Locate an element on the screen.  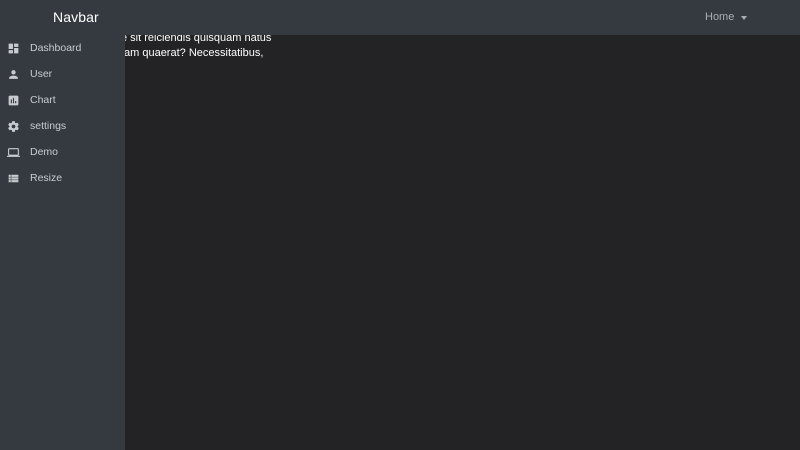
caret-down-icon is located at coordinates (744, 17).